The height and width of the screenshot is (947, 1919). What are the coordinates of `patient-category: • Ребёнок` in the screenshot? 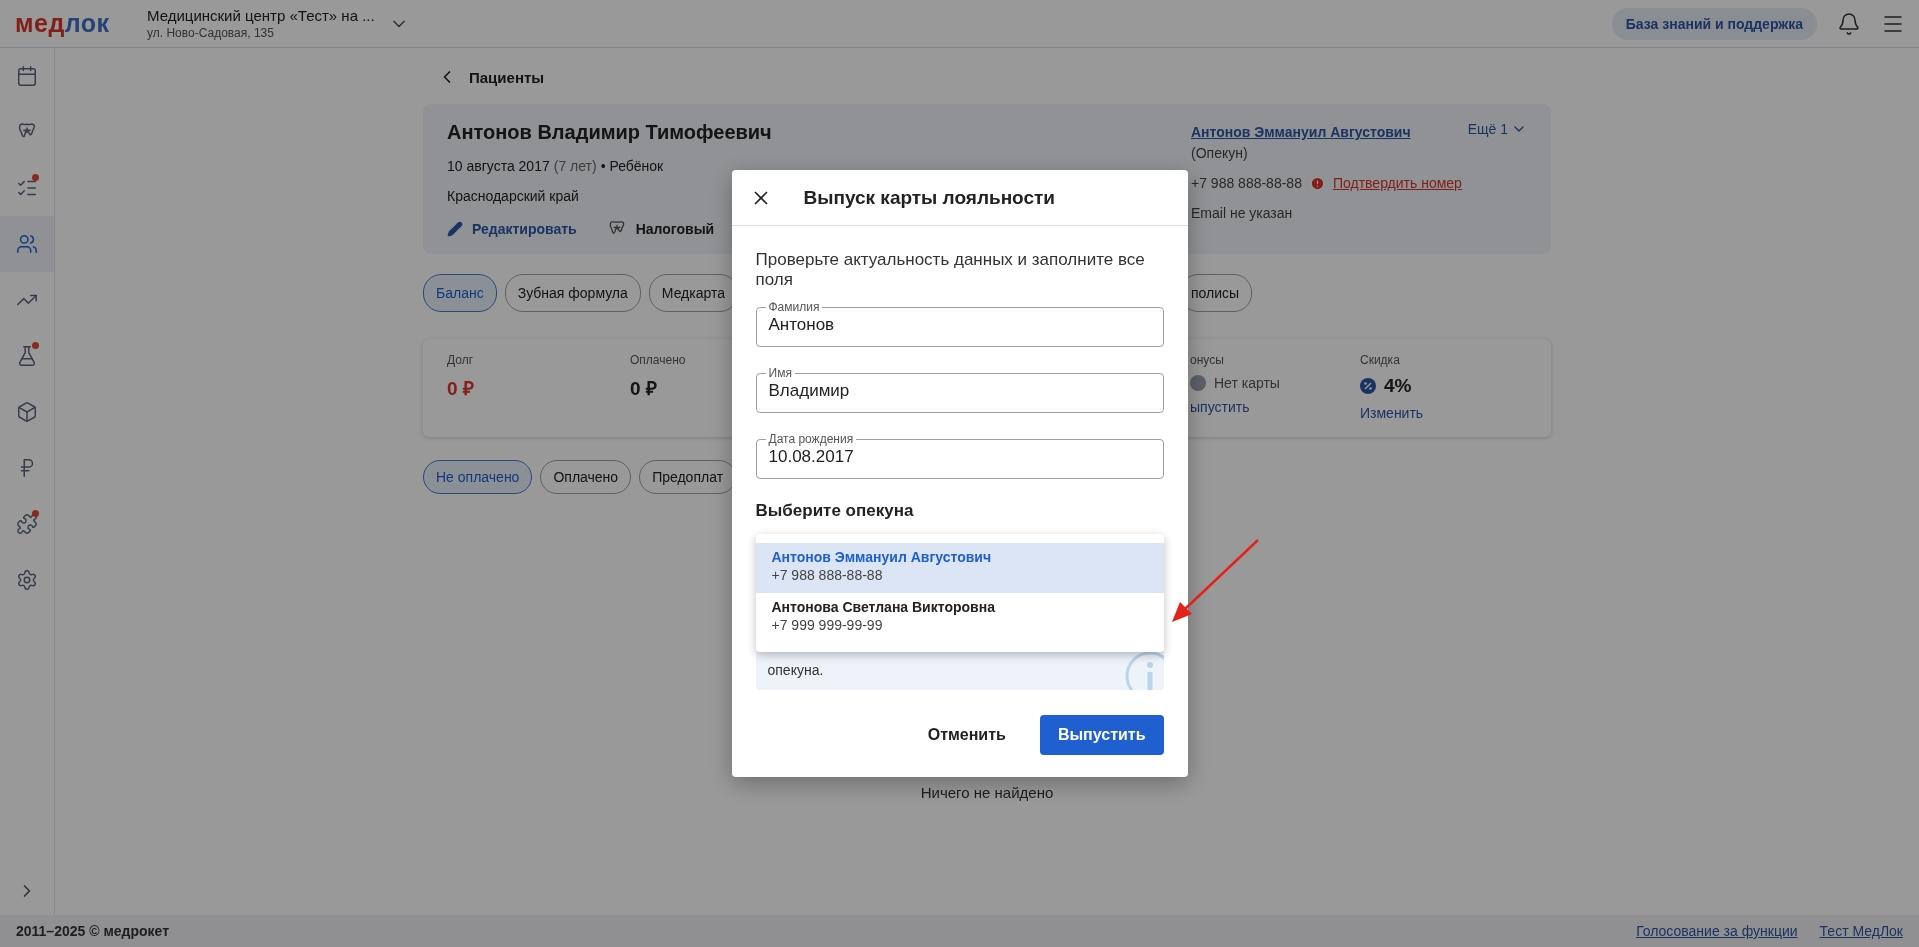 It's located at (632, 166).